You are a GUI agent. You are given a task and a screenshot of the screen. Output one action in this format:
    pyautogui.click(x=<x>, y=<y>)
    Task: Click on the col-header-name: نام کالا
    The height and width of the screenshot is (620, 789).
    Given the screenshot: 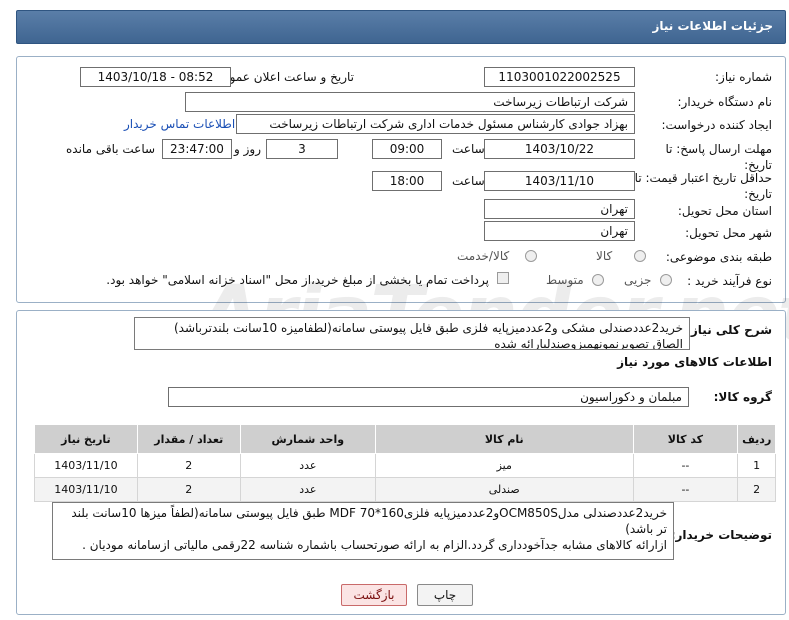 What is the action you would take?
    pyautogui.click(x=504, y=439)
    